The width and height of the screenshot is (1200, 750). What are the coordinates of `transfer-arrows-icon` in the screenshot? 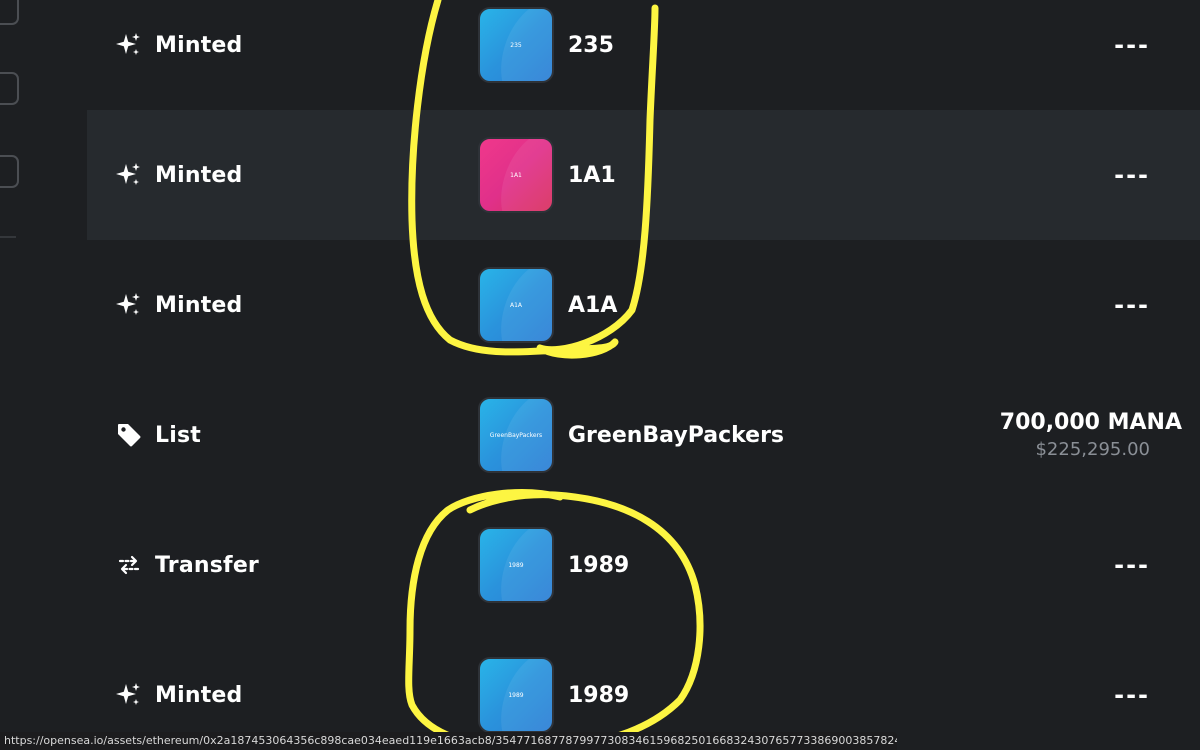 It's located at (129, 565).